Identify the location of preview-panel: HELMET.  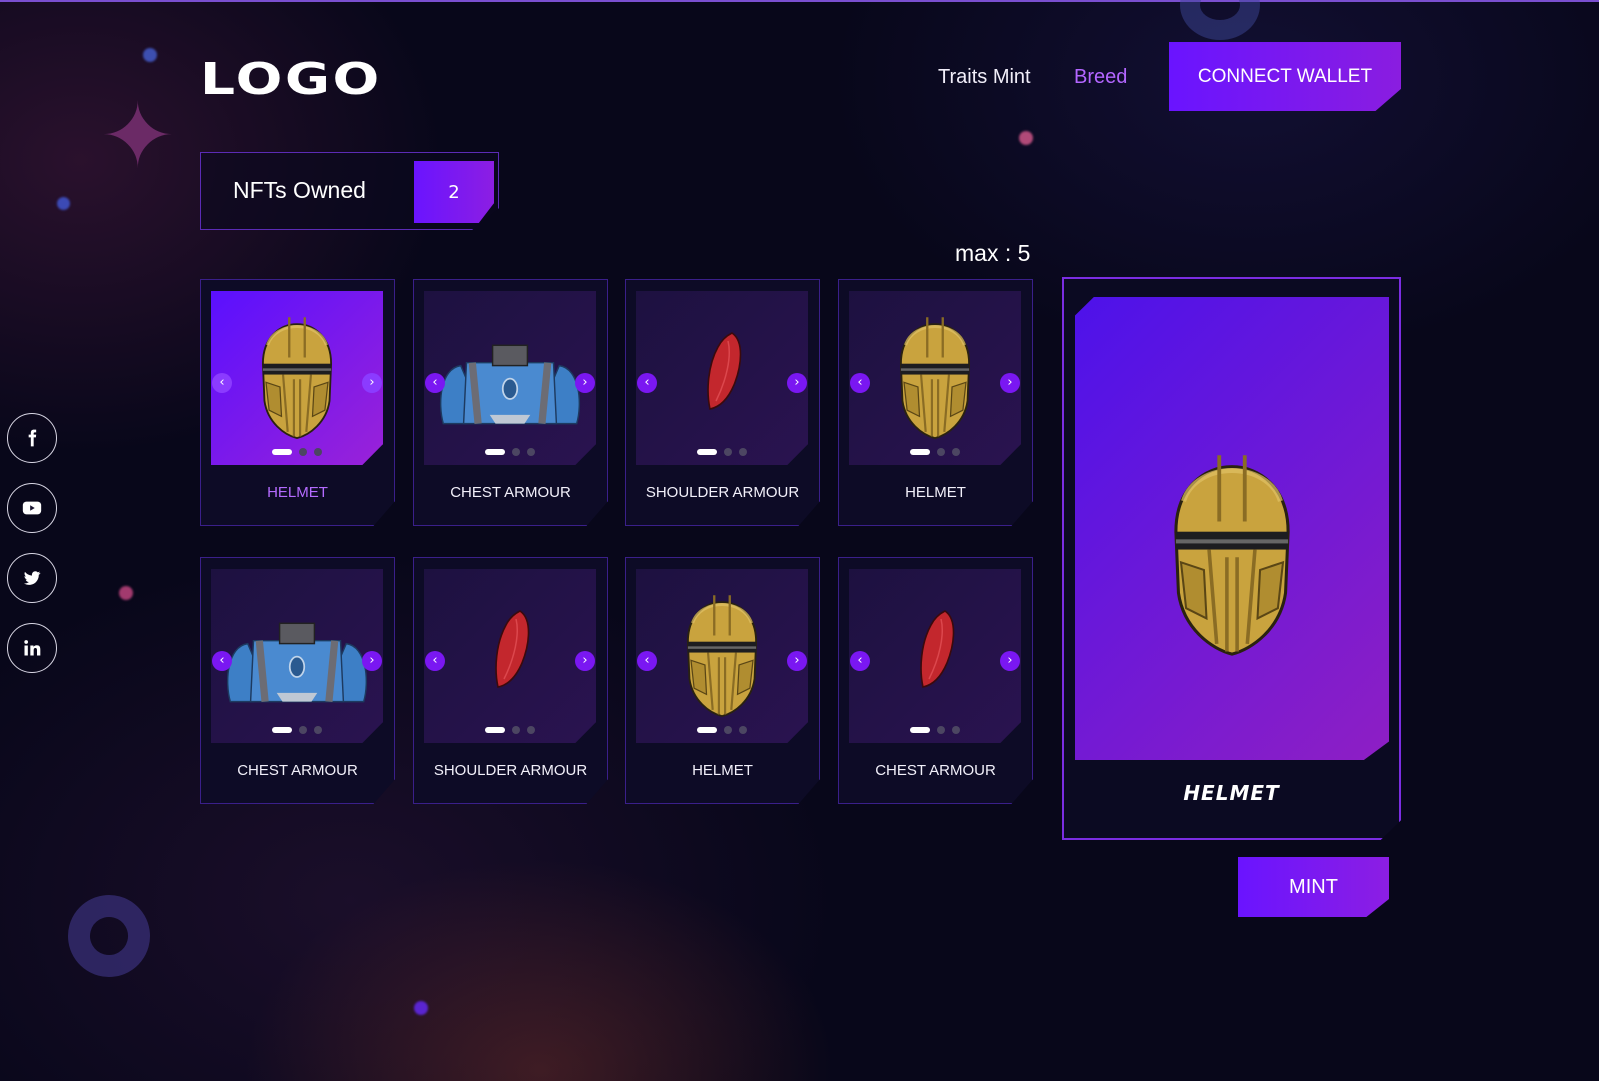
(1231, 558).